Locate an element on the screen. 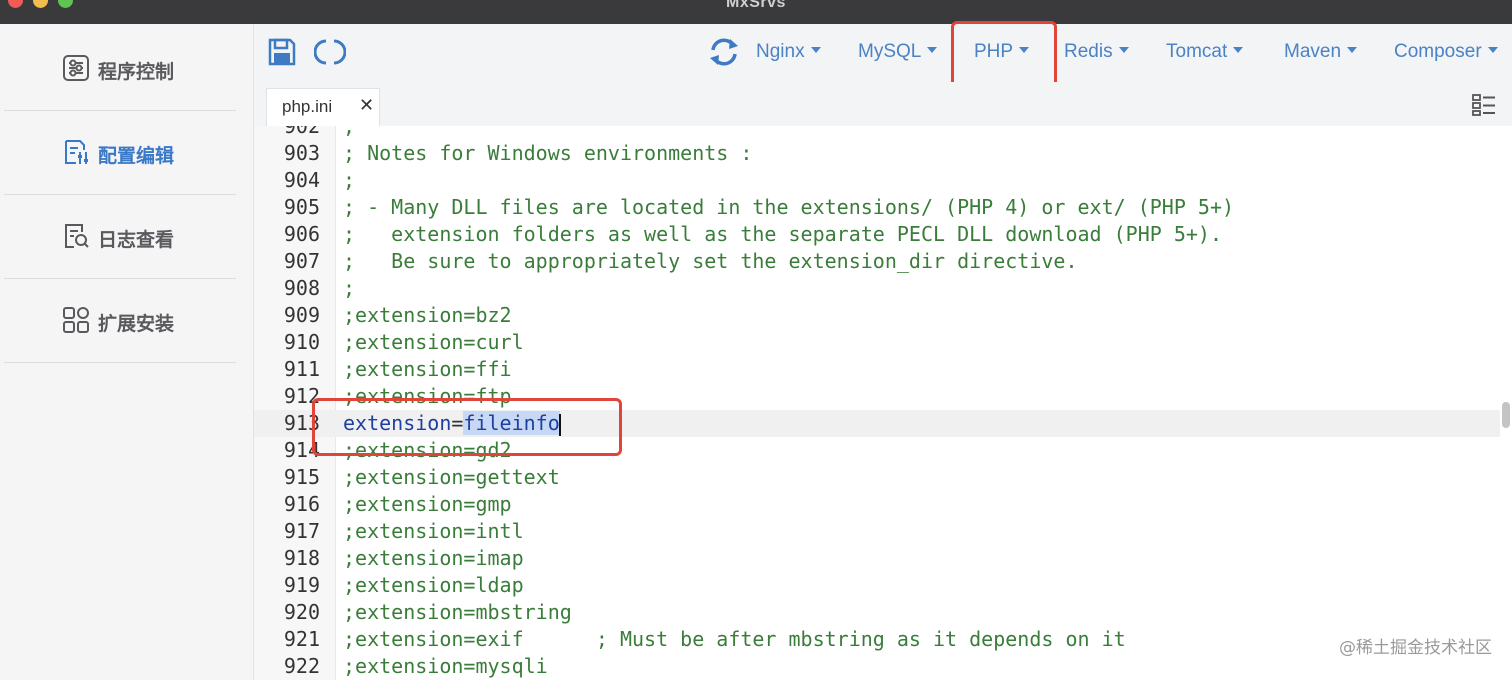  code-line: 912 ;extension=ftp is located at coordinates (877, 396).